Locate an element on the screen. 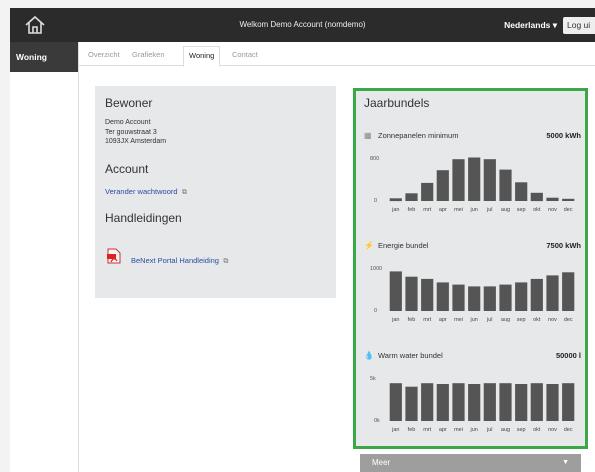 This screenshot has height=472, width=595. water-section-label: 💧 Warm water bundel is located at coordinates (403, 355).